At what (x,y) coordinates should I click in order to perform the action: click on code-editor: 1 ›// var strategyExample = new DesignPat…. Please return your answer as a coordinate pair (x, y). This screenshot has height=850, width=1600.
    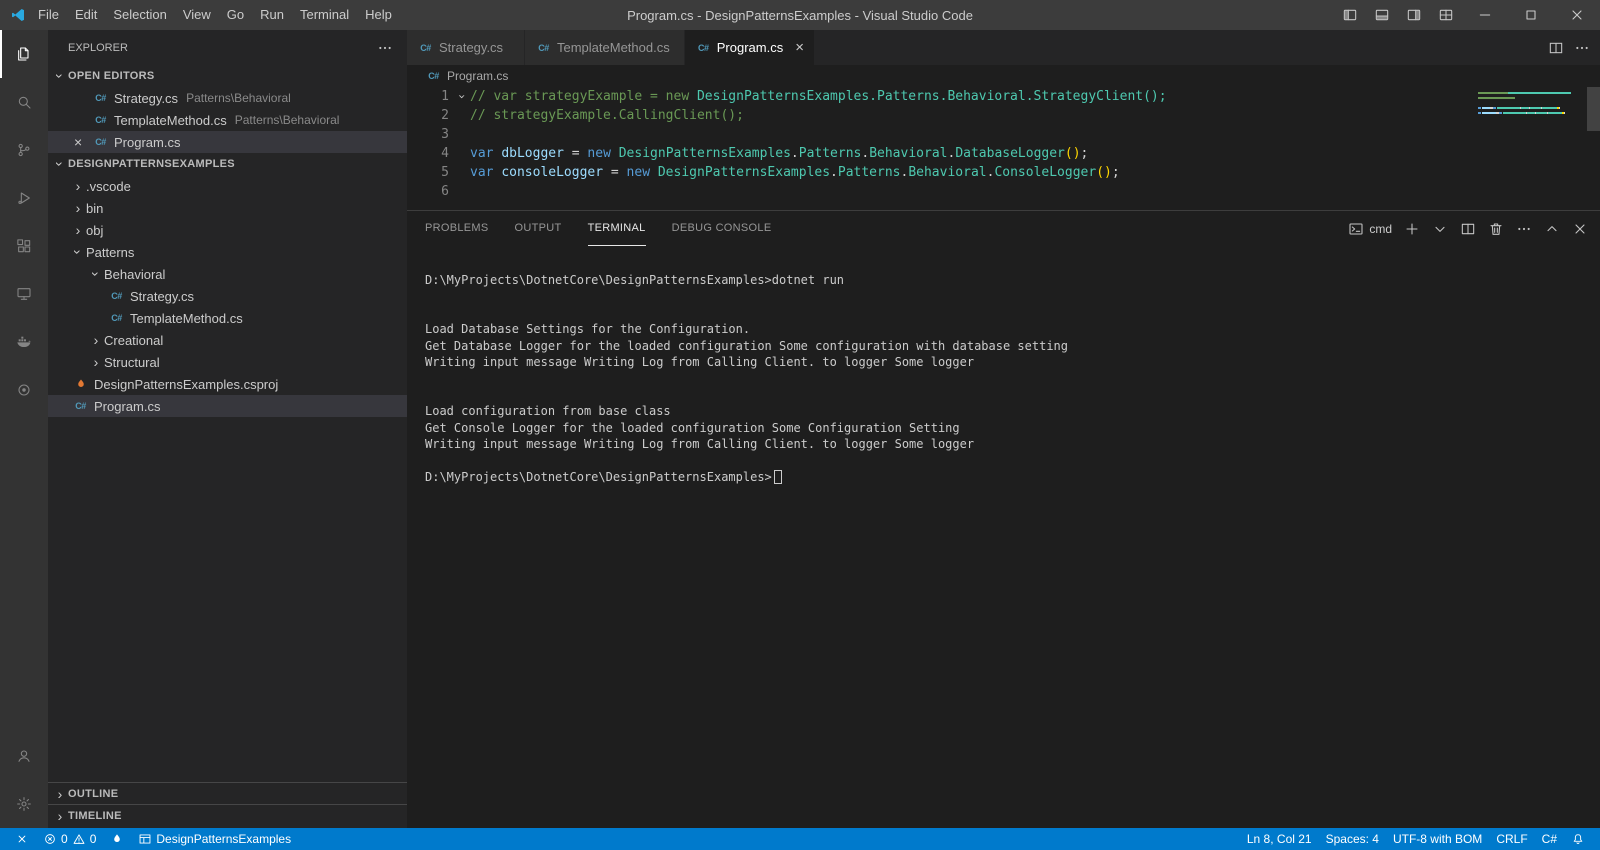
    Looking at the image, I should click on (1003, 148).